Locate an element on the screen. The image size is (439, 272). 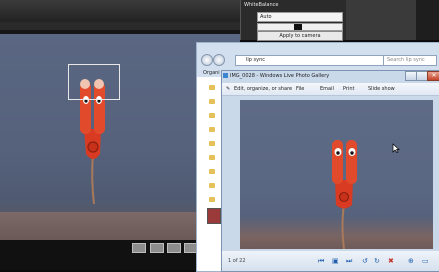
white-balance-panel: WhiteBalance Auto Apply to camera is located at coordinates (293, 20).